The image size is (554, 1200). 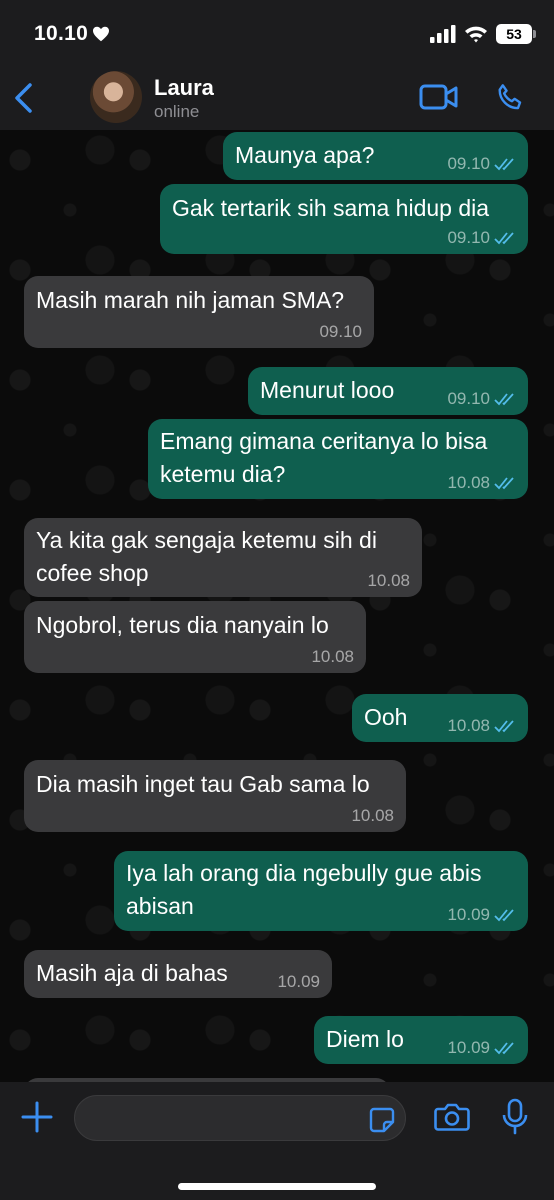 I want to click on message-incoming: Ngobrol, terus dia nanyain lo 10.08, so click(x=195, y=637).